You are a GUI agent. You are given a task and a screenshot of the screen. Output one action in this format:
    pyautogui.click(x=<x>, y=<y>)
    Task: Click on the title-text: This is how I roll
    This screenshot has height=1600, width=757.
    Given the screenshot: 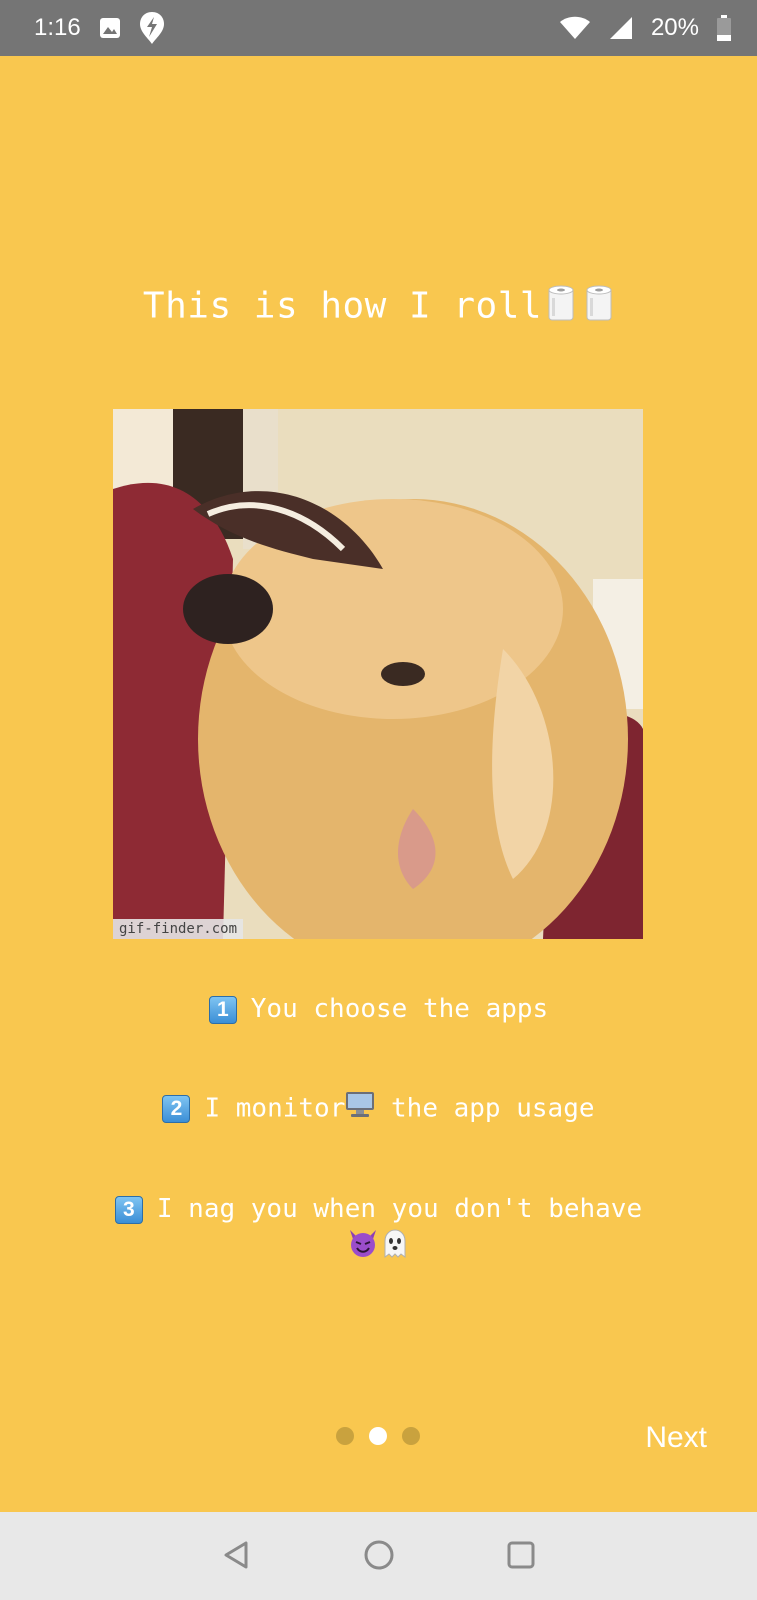 What is the action you would take?
    pyautogui.click(x=342, y=306)
    